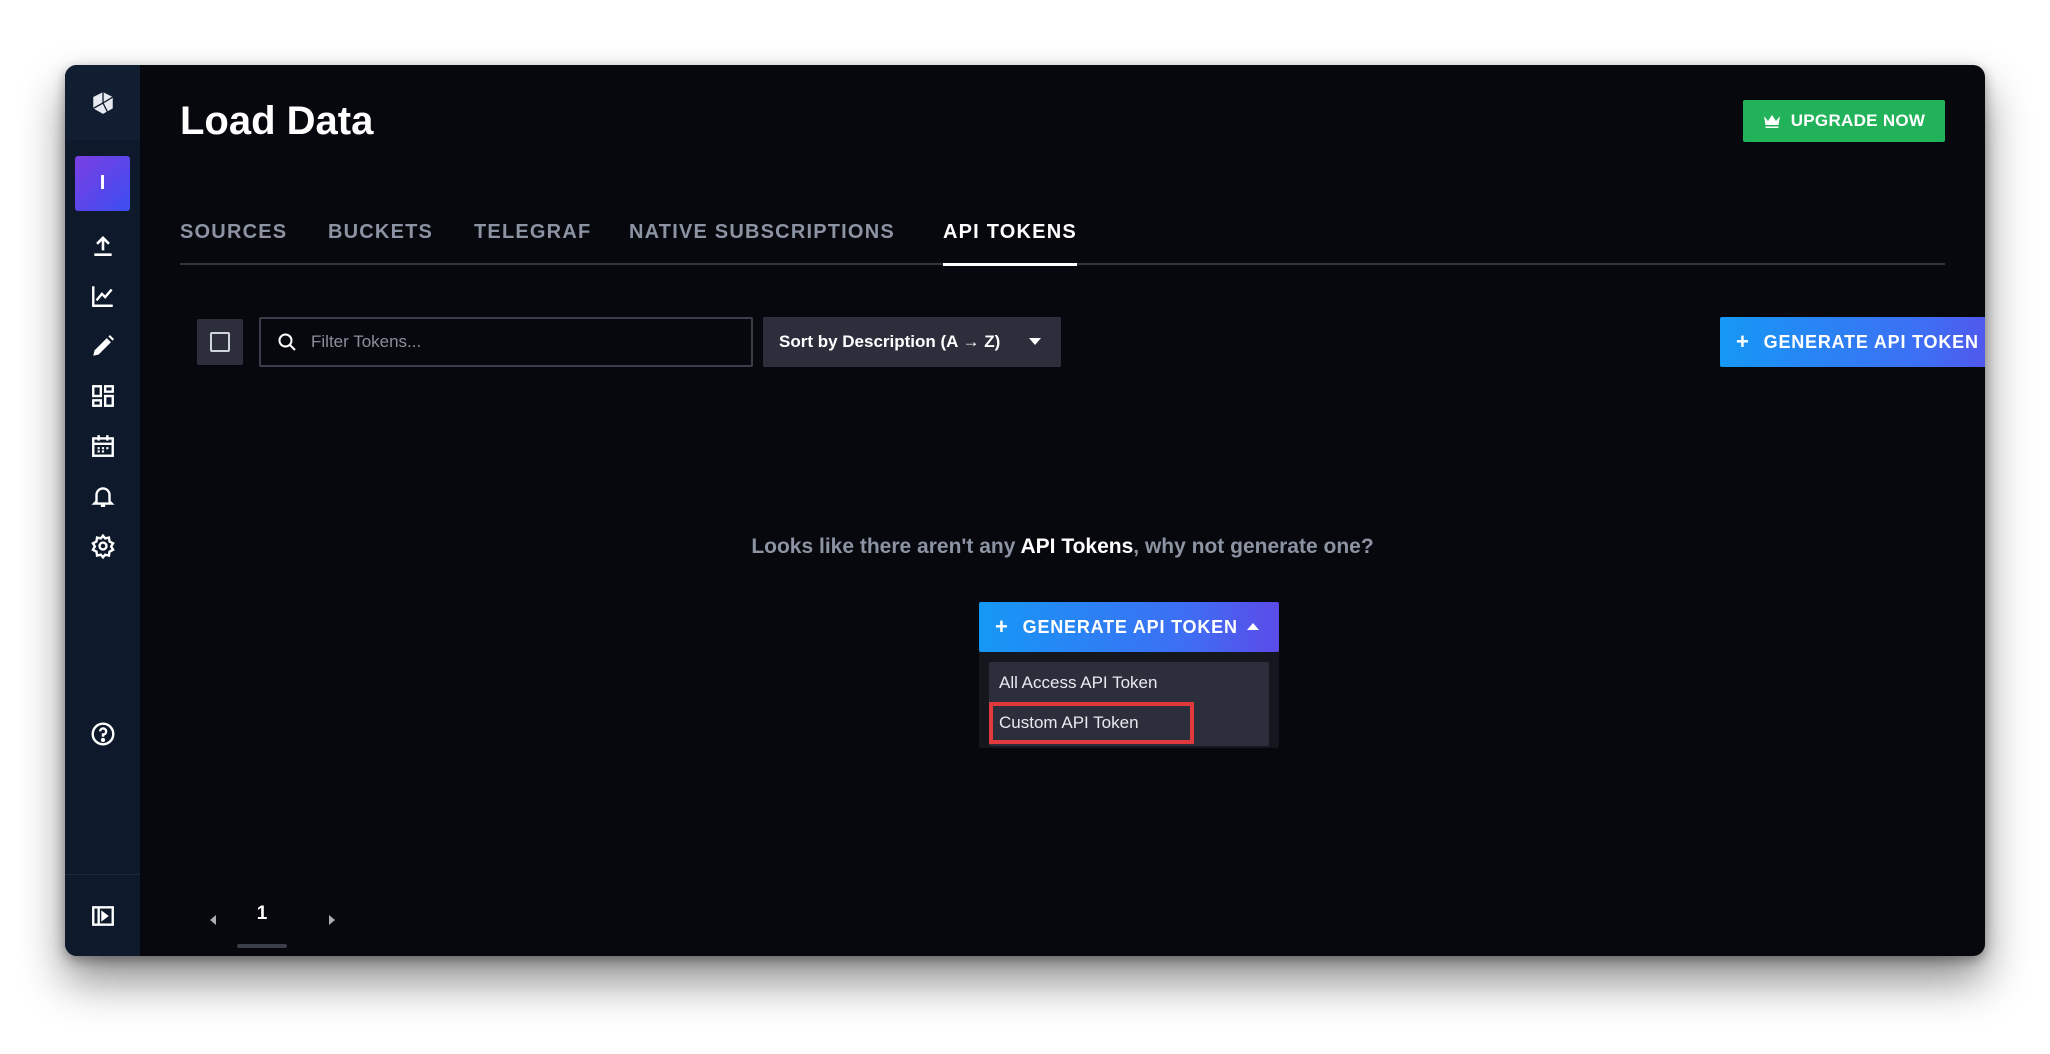 The image size is (2050, 1054). I want to click on filter-tokens-field, so click(506, 342).